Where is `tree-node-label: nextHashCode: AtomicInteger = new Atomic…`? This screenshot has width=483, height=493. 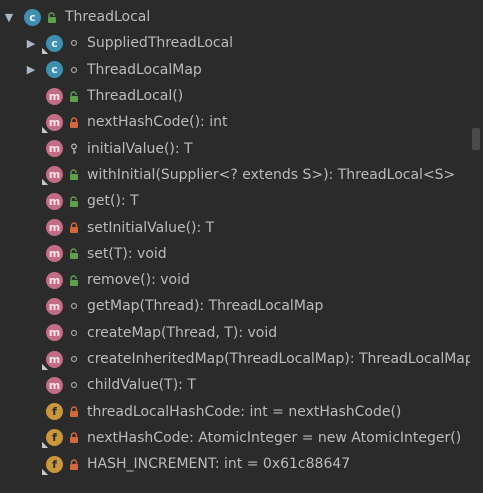 tree-node-label: nextHashCode: AtomicInteger = new Atomic… is located at coordinates (274, 437).